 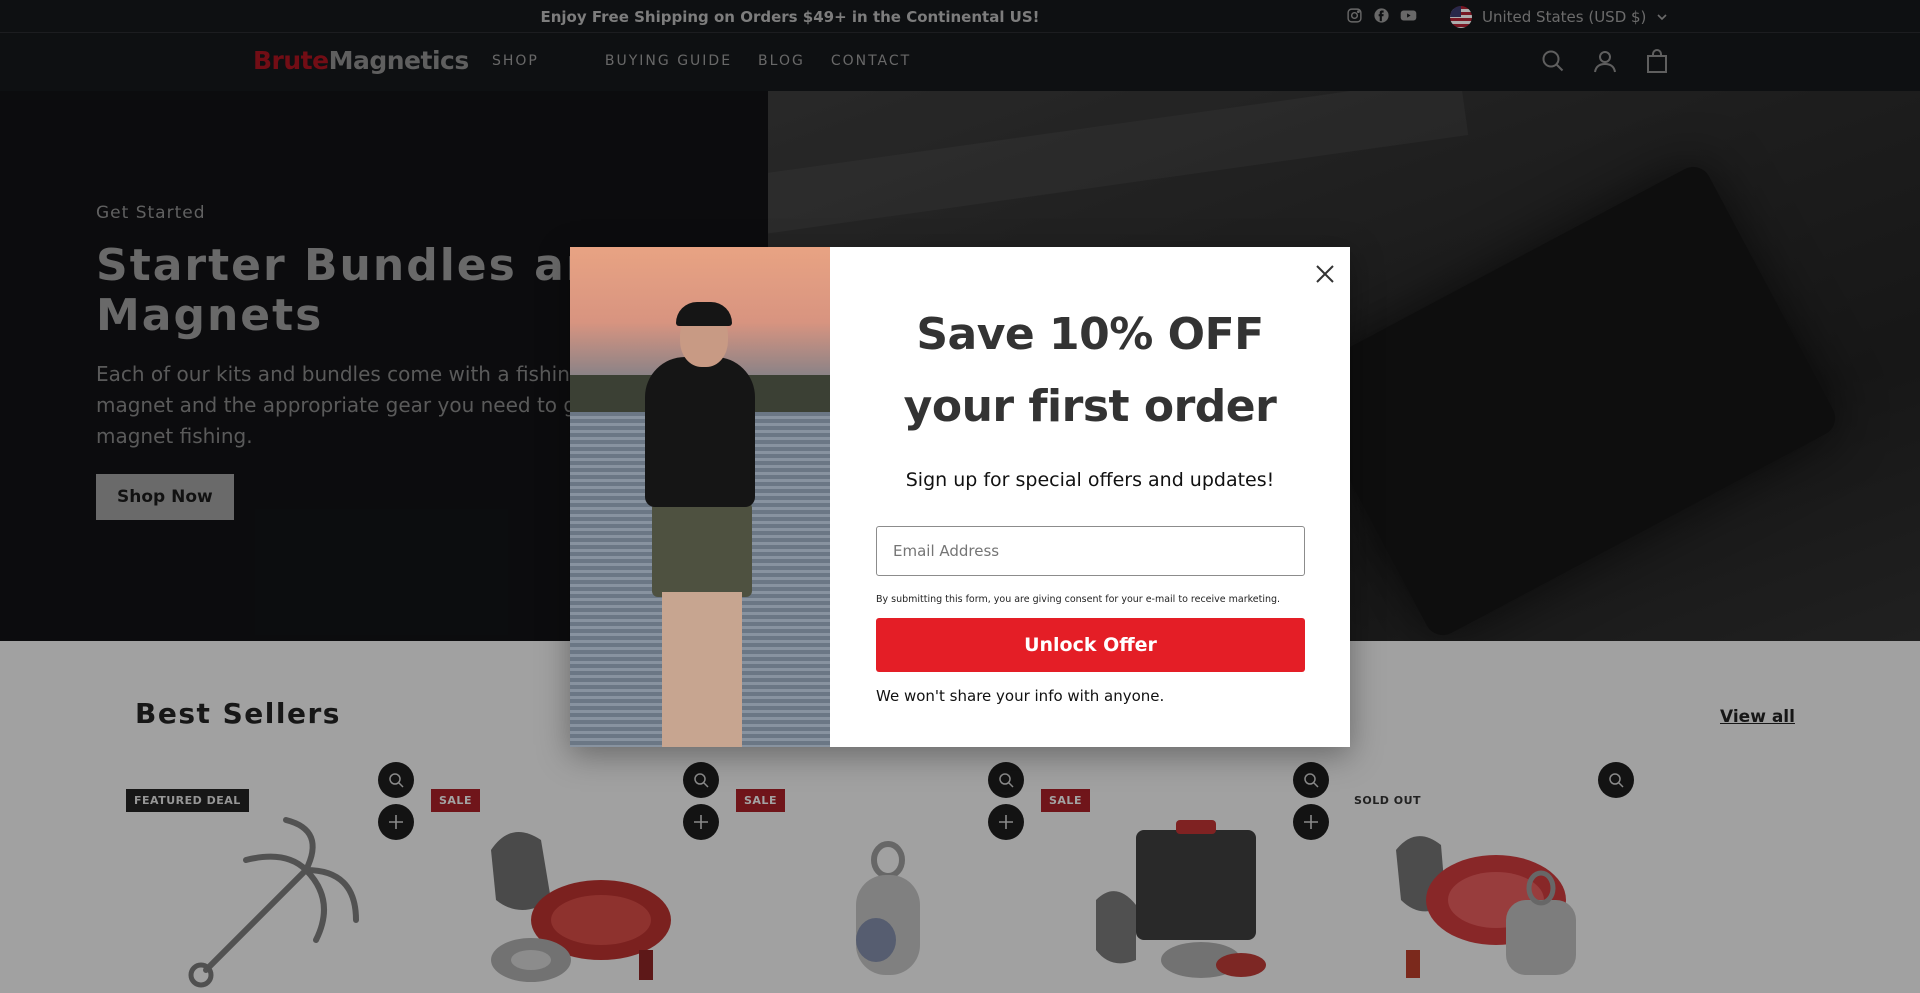 What do you see at coordinates (1090, 551) in the screenshot?
I see `email-field` at bounding box center [1090, 551].